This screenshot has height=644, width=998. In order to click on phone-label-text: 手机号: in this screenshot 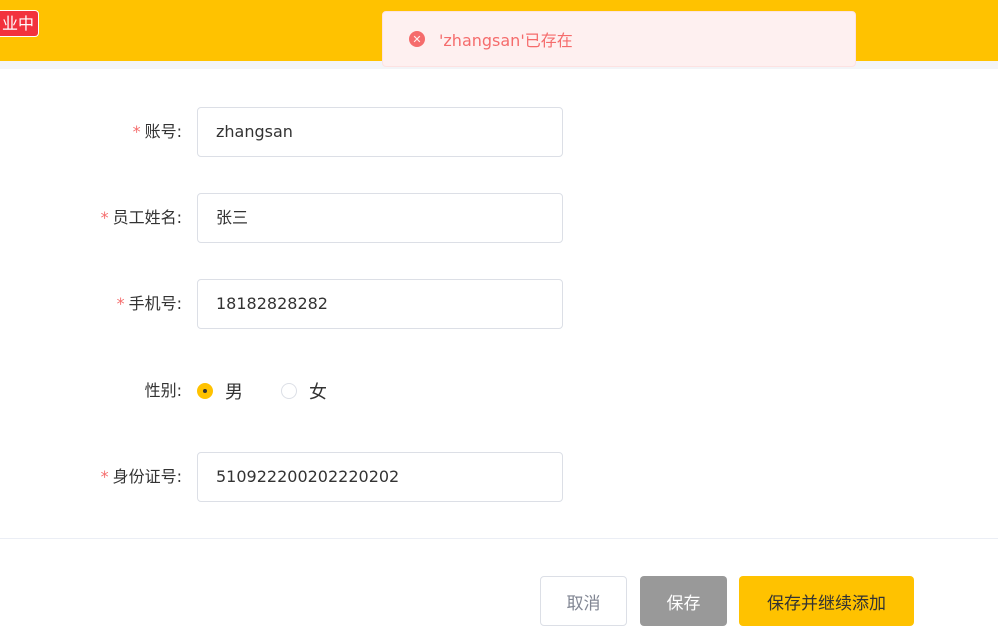, I will do `click(155, 303)`.